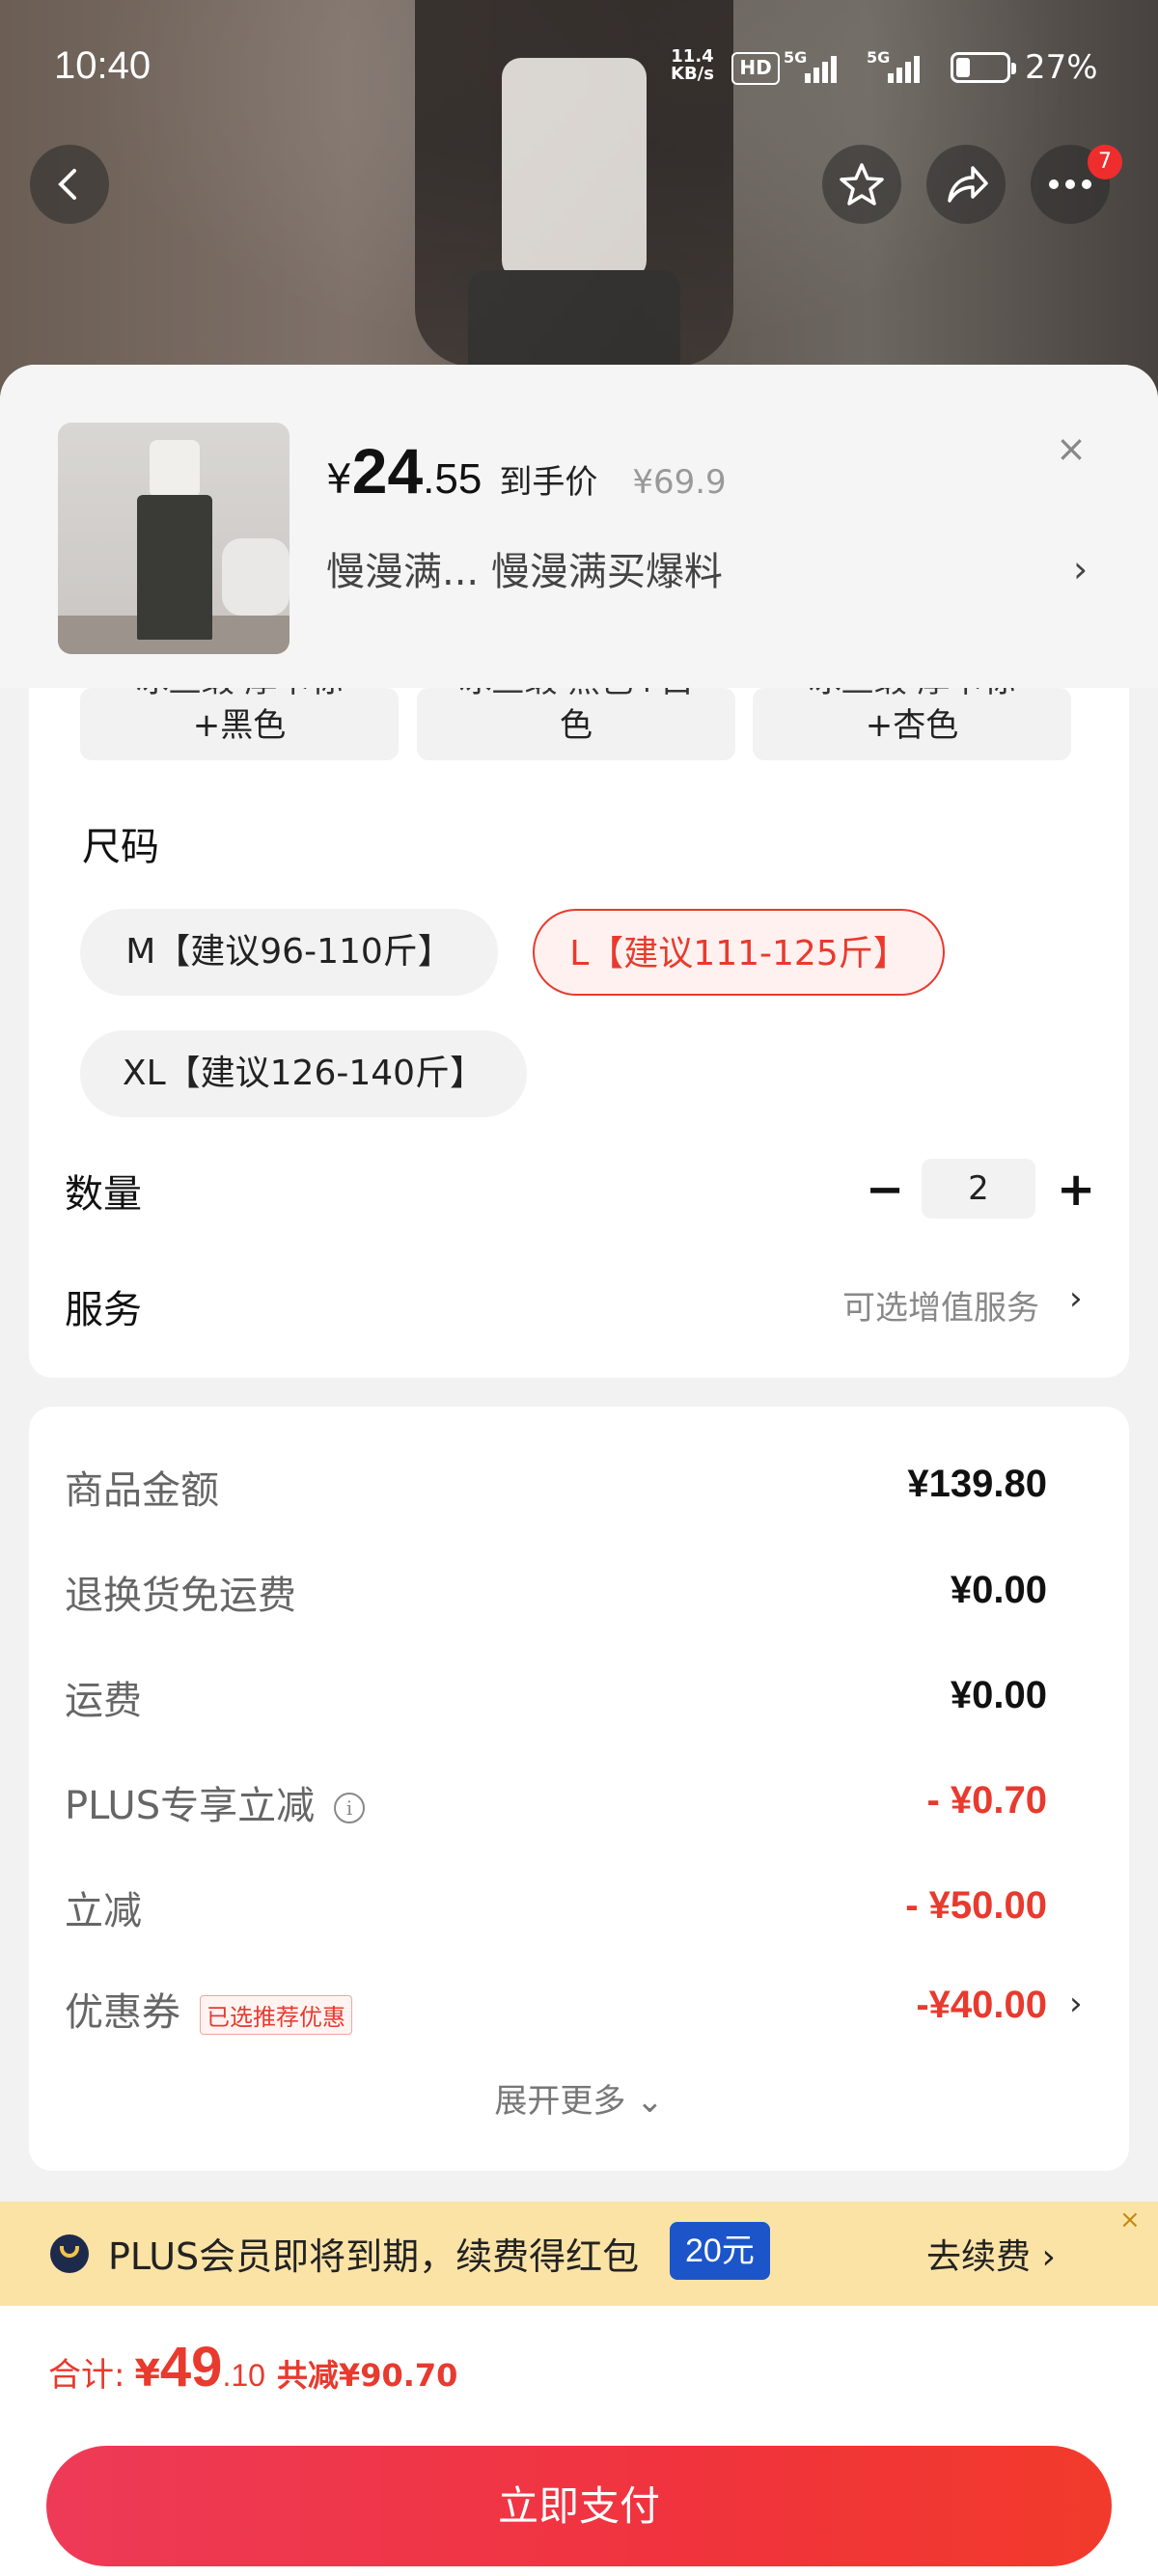 The width and height of the screenshot is (1158, 2576). Describe the element at coordinates (548, 482) in the screenshot. I see `price-tag: 到手价` at that location.